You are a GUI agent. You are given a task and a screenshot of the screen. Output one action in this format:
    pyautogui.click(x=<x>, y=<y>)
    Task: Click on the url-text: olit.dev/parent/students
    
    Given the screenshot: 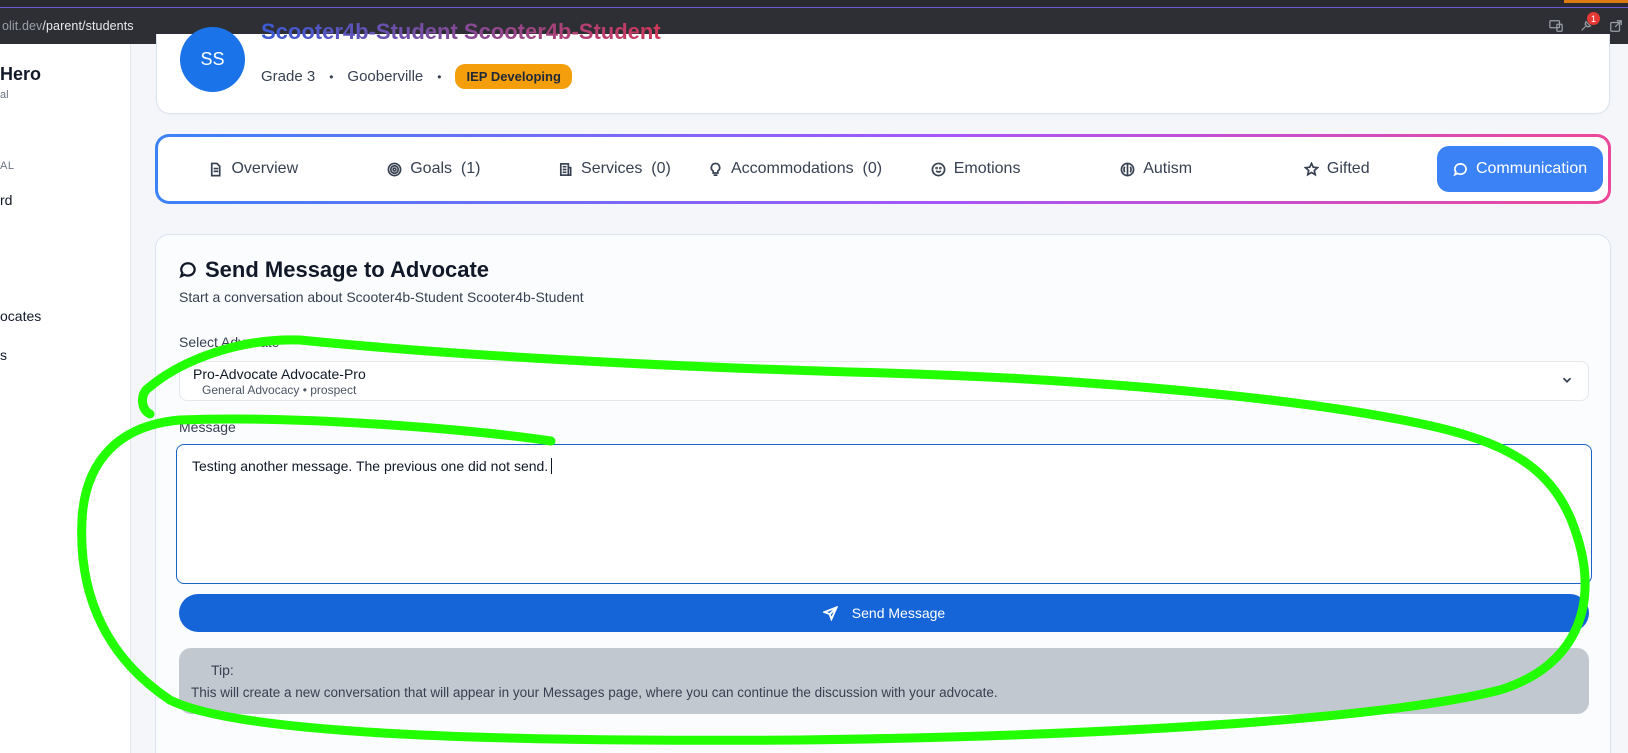 What is the action you would take?
    pyautogui.click(x=67, y=26)
    